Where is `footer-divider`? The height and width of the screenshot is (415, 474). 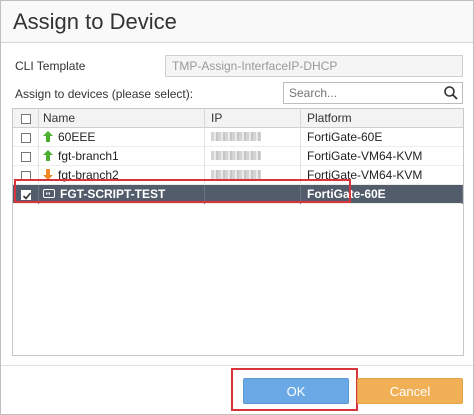
footer-divider is located at coordinates (237, 365).